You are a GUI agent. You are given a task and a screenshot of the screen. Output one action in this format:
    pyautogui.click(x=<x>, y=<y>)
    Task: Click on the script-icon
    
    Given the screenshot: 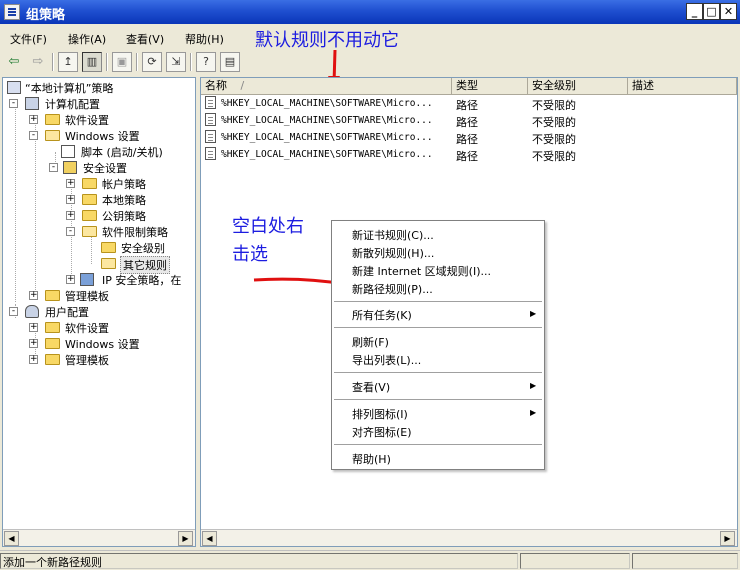 What is the action you would take?
    pyautogui.click(x=68, y=151)
    